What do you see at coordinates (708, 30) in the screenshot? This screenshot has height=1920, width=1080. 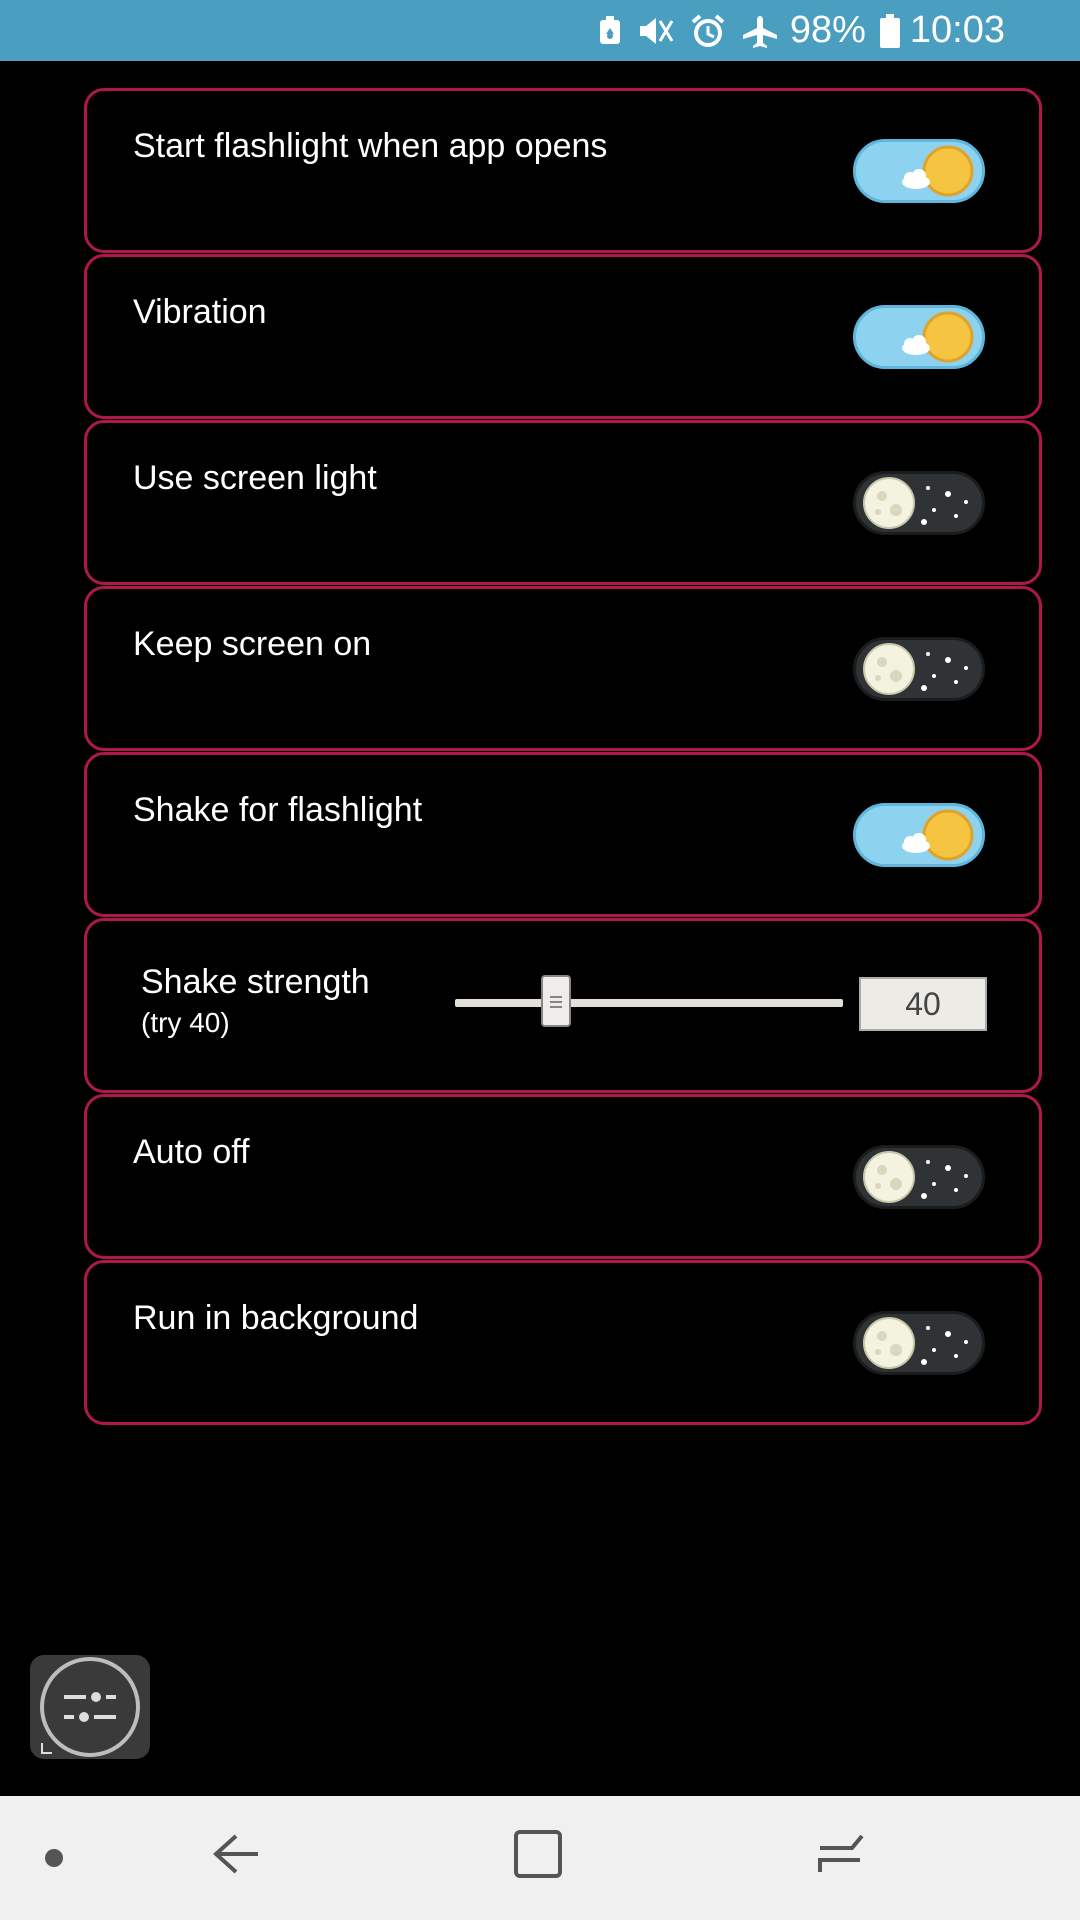 I see `alarm-icon` at bounding box center [708, 30].